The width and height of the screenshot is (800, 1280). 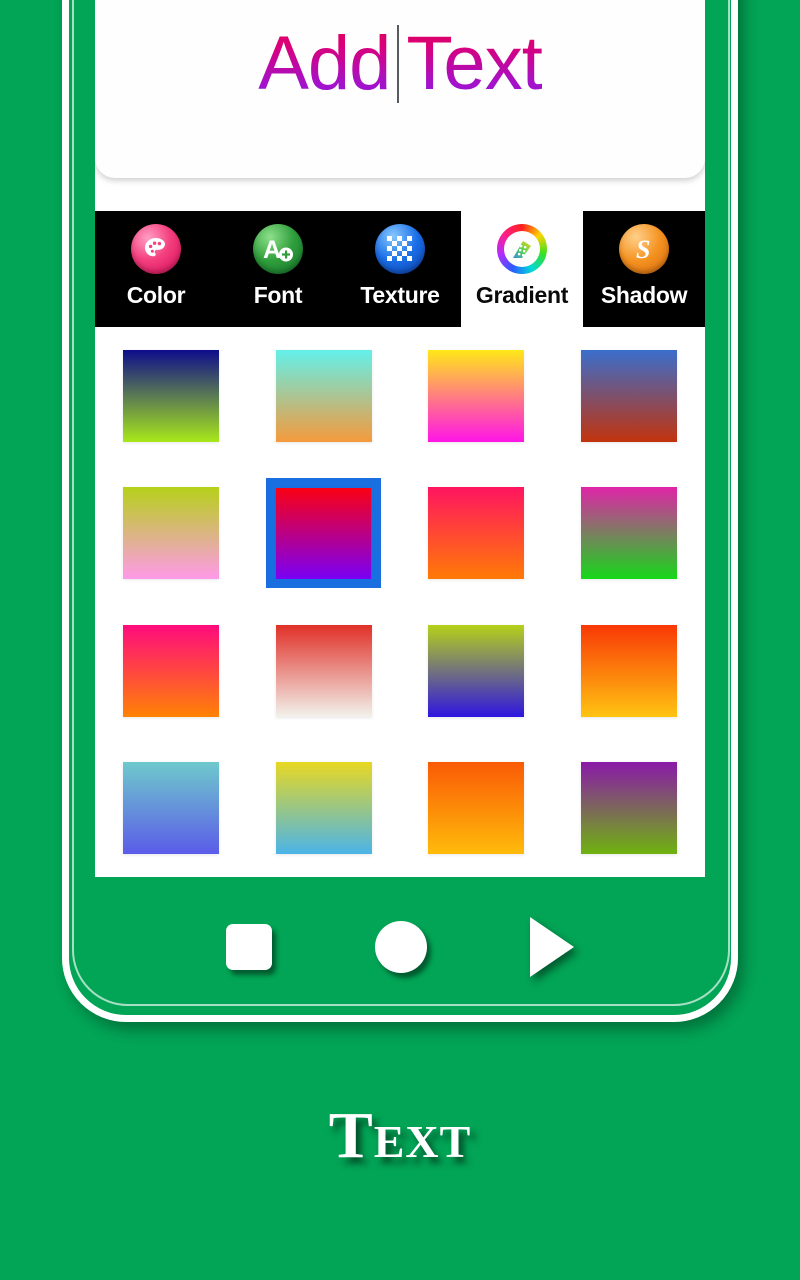 I want to click on color-wheel-icon, so click(x=522, y=249).